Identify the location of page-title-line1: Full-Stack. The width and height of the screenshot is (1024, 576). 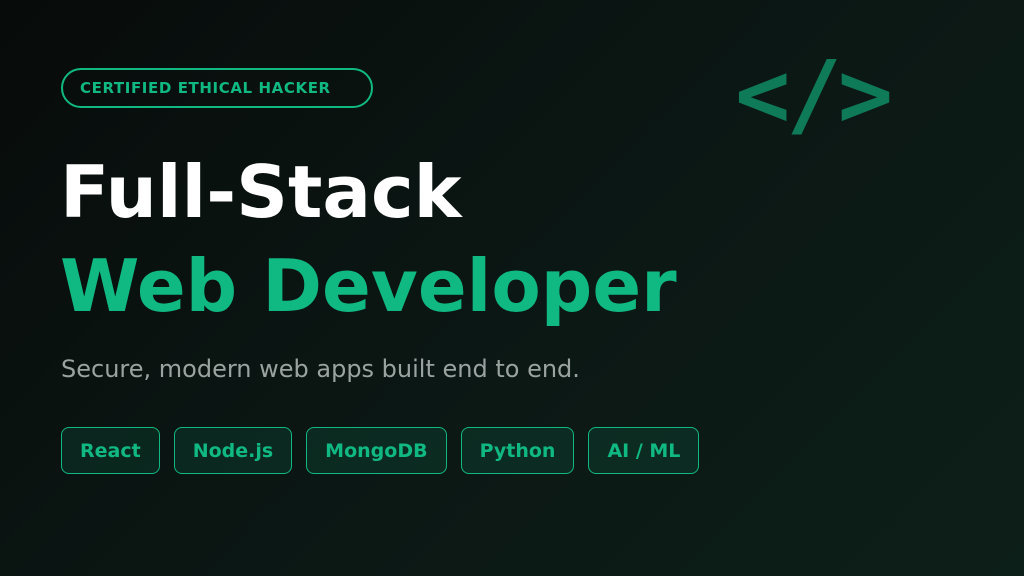
(261, 192).